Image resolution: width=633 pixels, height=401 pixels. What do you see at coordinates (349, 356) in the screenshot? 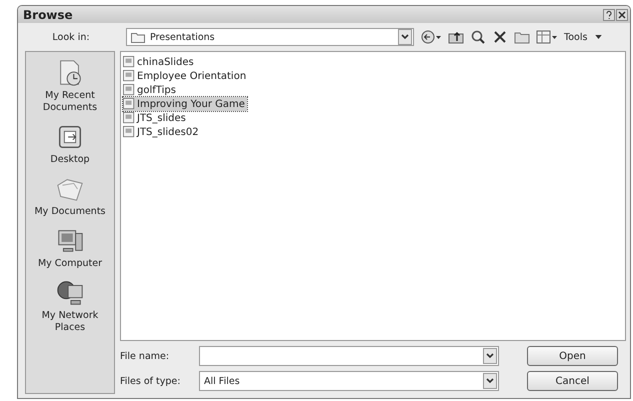
I see `file-name-field` at bounding box center [349, 356].